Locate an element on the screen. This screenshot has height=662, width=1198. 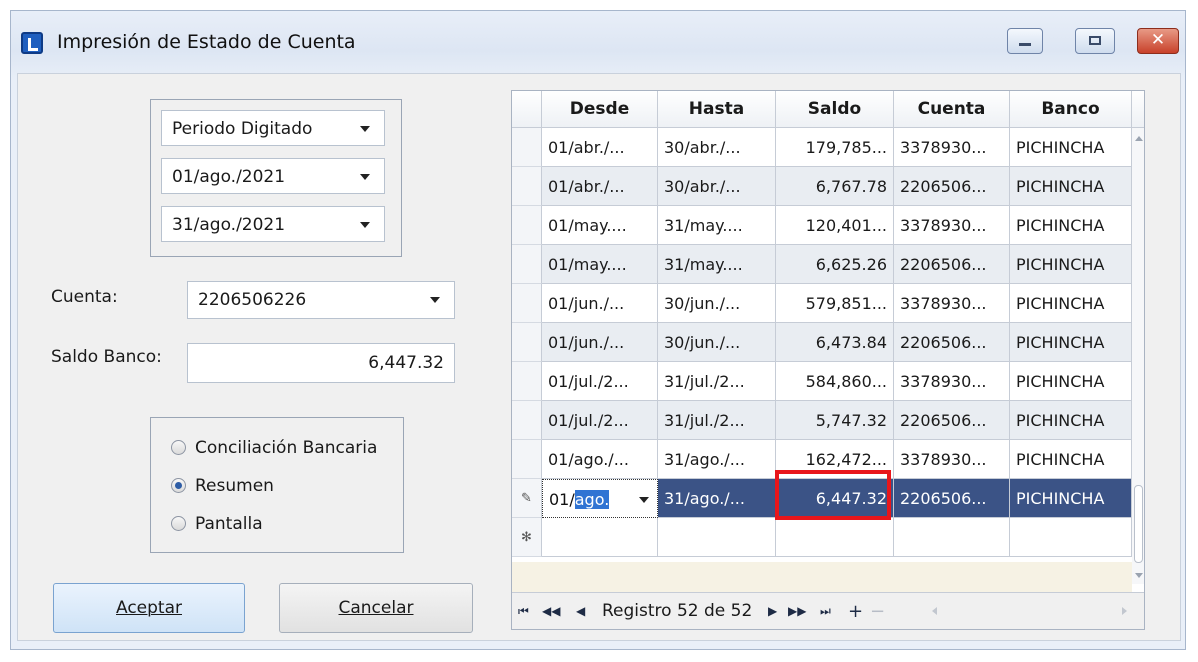
scroll-down-icon is located at coordinates (1139, 575).